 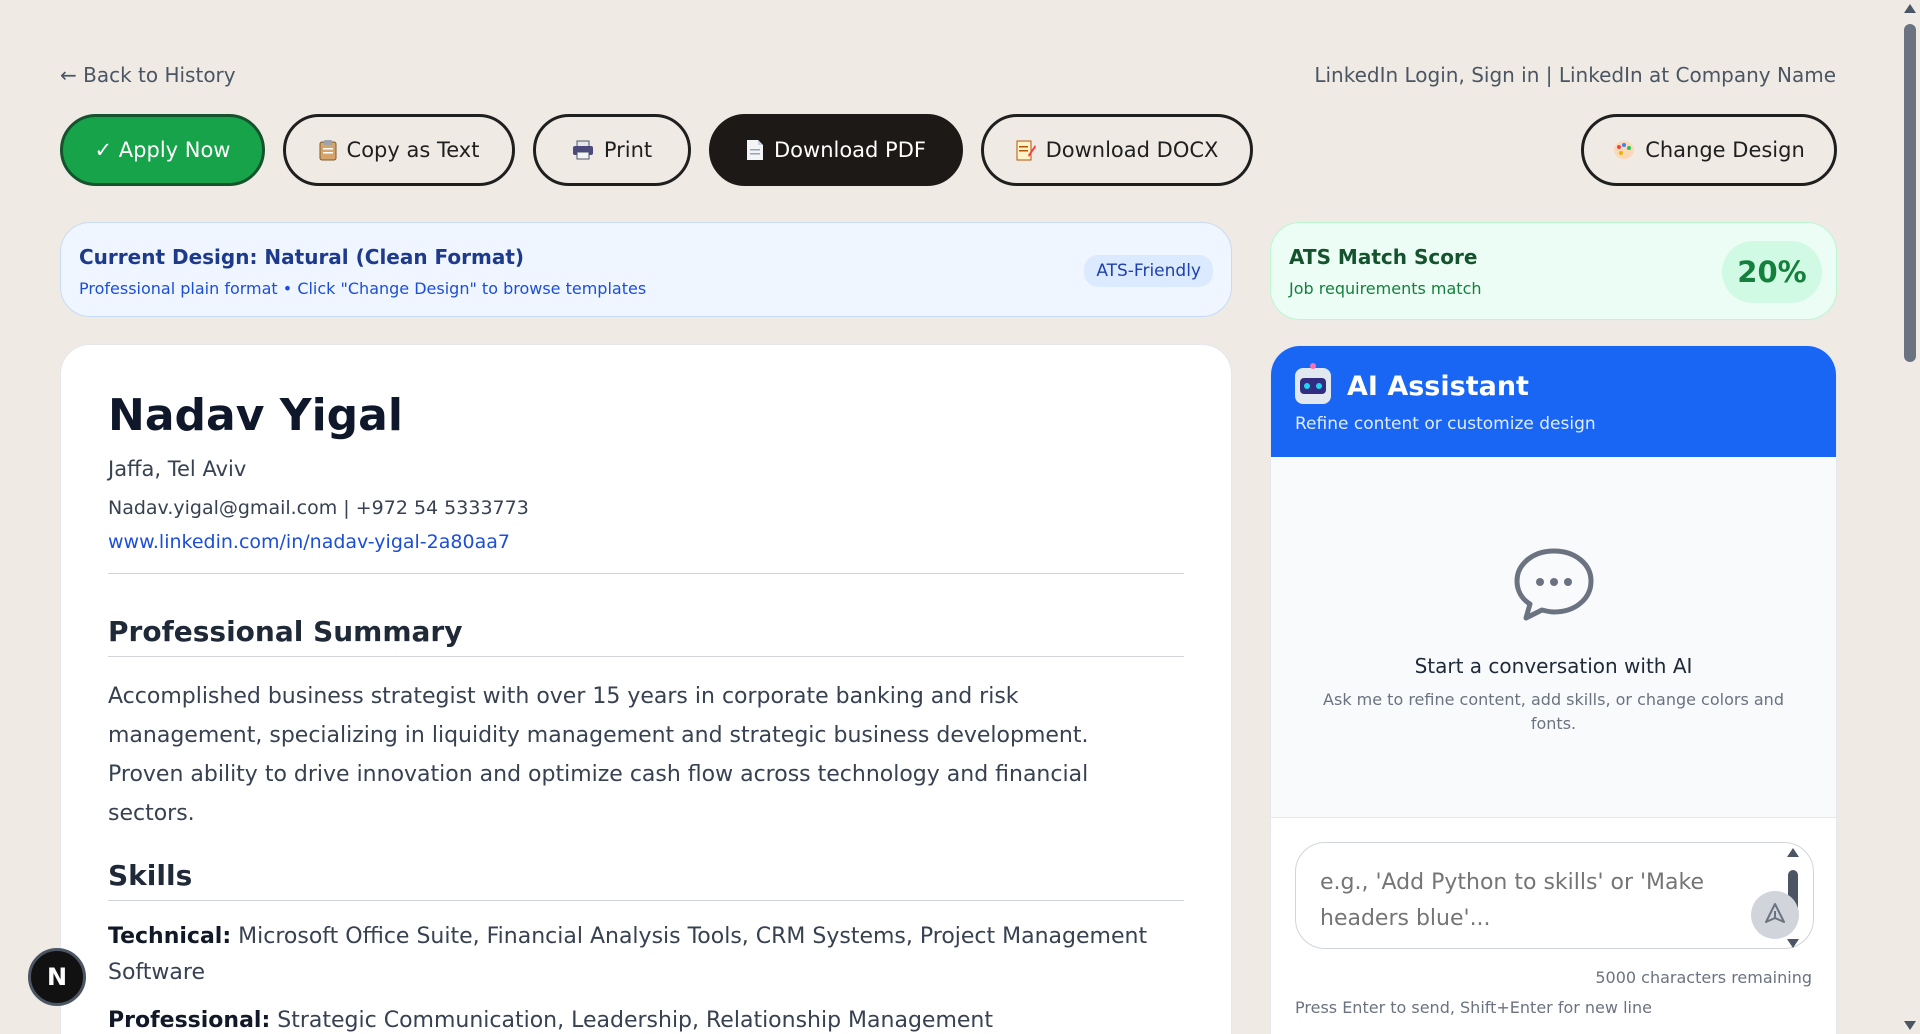 I want to click on robot-icon, so click(x=1313, y=383).